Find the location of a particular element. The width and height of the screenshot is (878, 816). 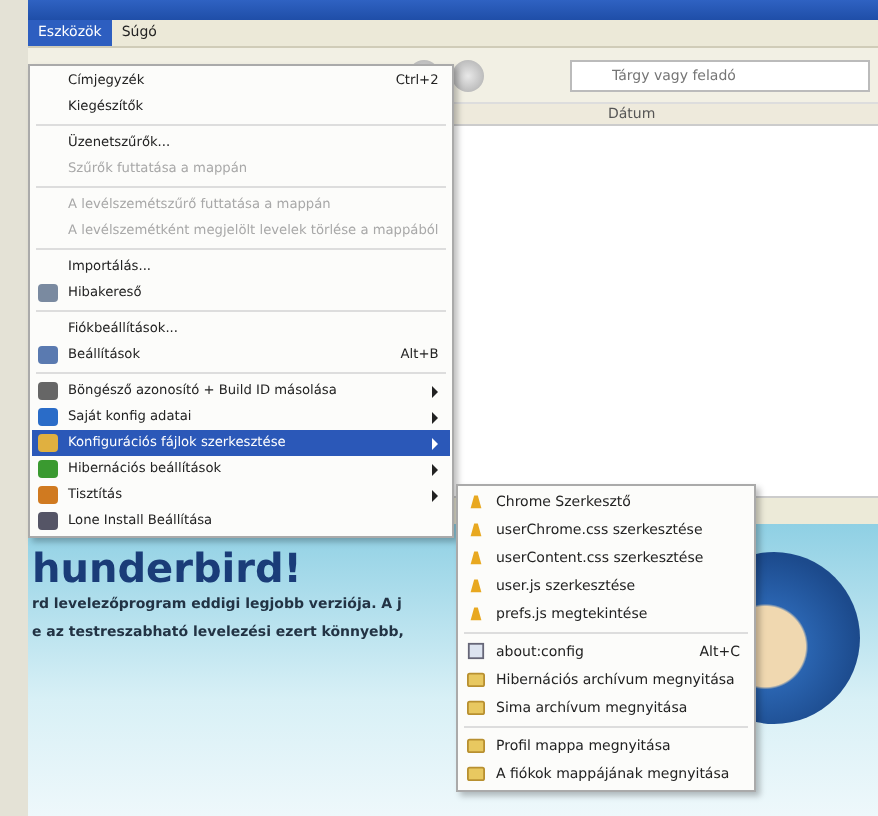

heading: hunderbird! is located at coordinates (167, 568).